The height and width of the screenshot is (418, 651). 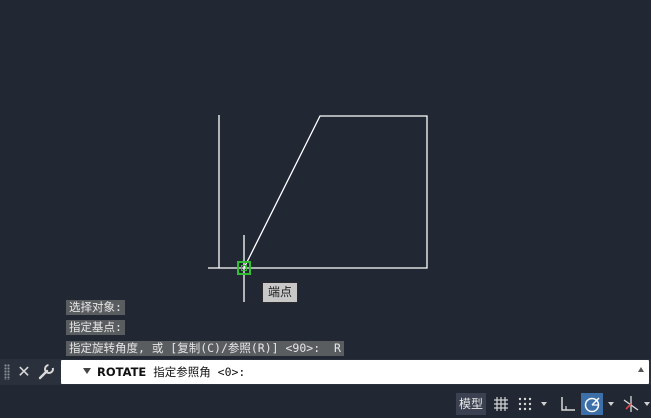 What do you see at coordinates (611, 404) in the screenshot?
I see `polar-dropdown-icon` at bounding box center [611, 404].